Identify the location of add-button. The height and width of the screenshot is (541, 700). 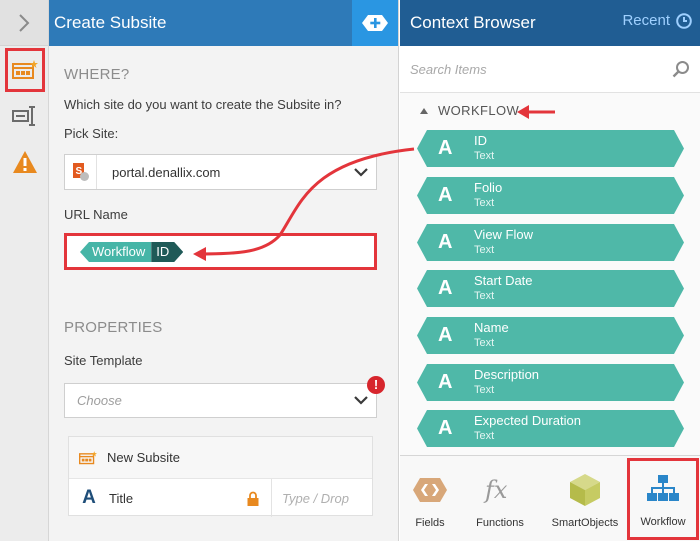
(375, 23).